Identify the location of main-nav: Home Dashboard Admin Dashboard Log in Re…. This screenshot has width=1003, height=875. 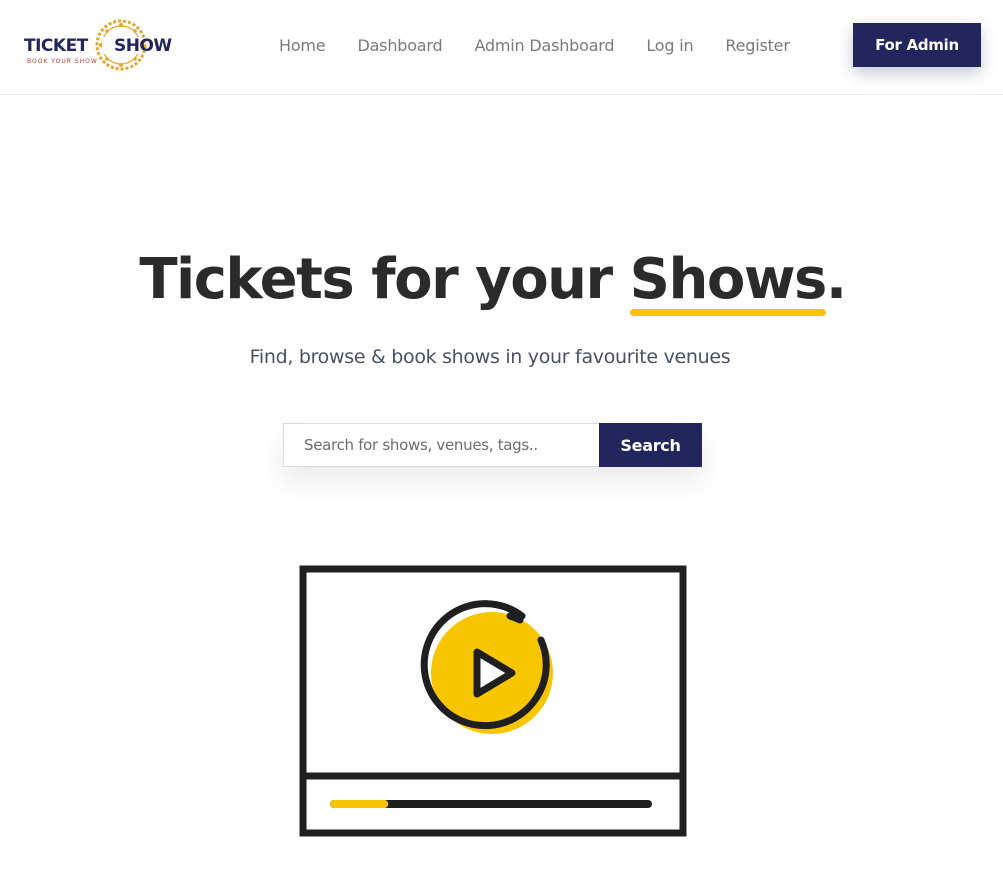
(534, 45).